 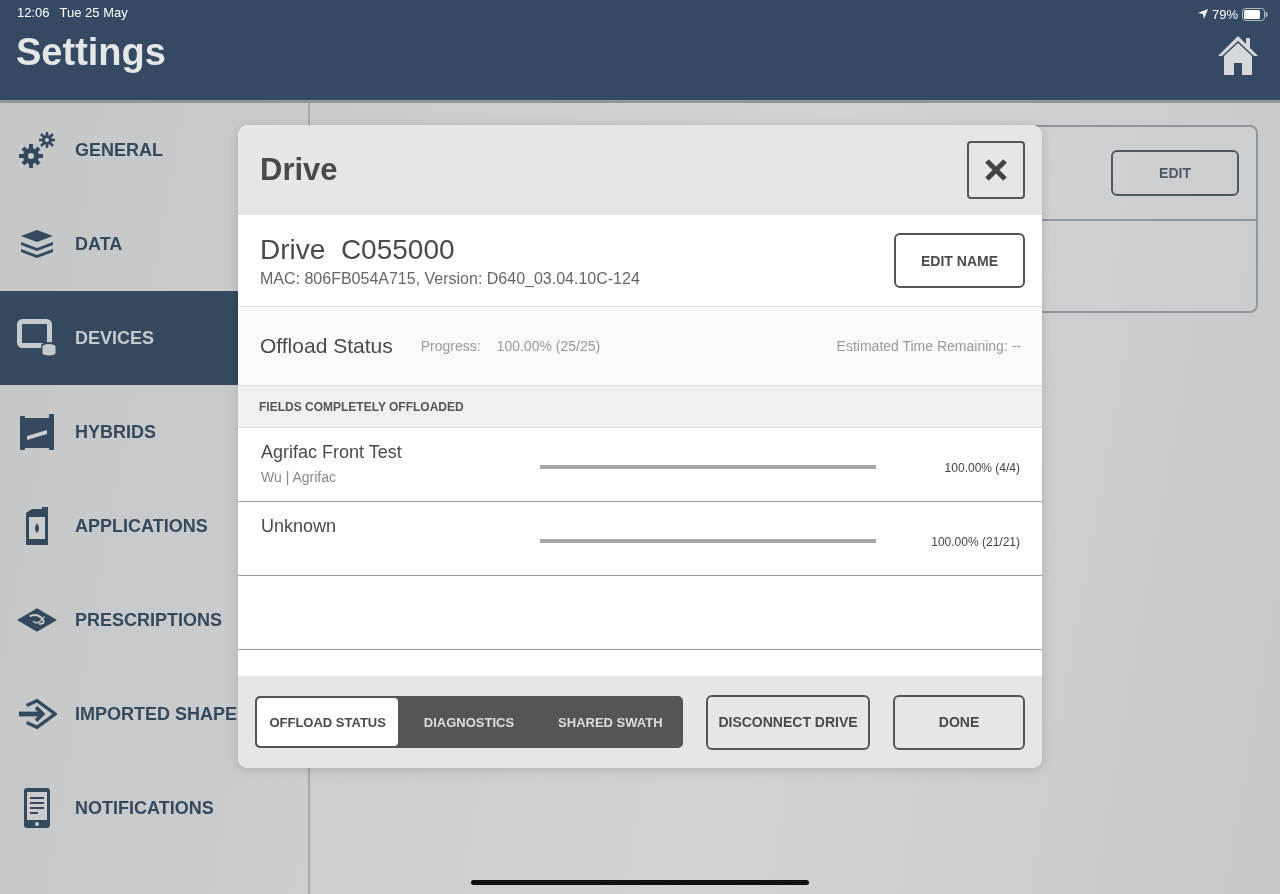 What do you see at coordinates (469, 722) in the screenshot?
I see `segment-tab: DIAGNOSTICS` at bounding box center [469, 722].